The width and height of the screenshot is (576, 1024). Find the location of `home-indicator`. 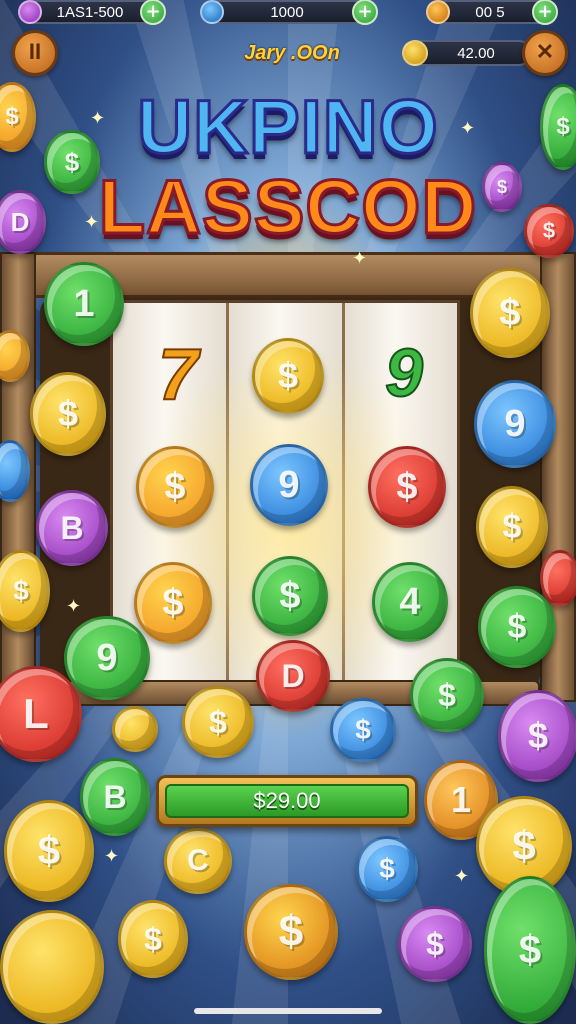

home-indicator is located at coordinates (288, 1011).